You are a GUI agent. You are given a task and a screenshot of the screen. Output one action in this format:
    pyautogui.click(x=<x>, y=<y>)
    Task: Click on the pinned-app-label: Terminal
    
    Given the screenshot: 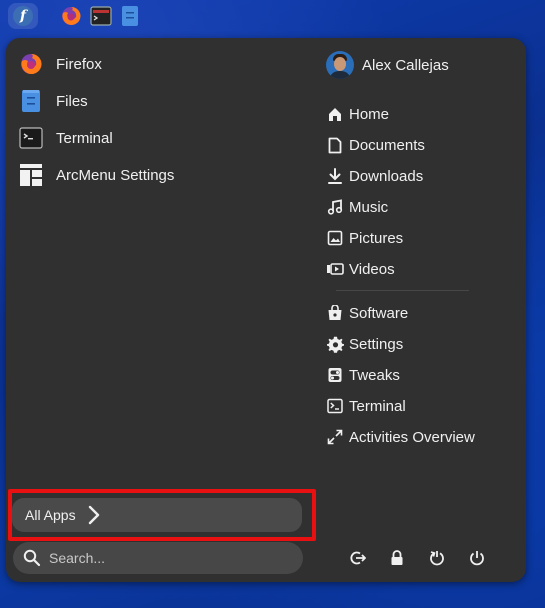 What is the action you would take?
    pyautogui.click(x=84, y=138)
    